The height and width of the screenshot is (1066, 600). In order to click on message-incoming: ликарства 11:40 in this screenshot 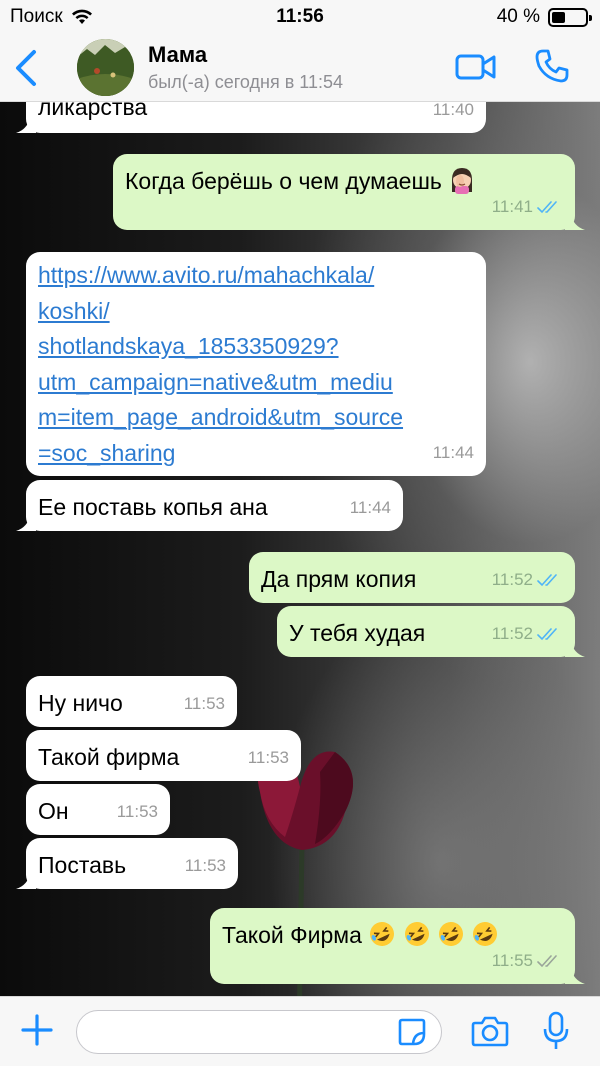, I will do `click(251, 117)`.